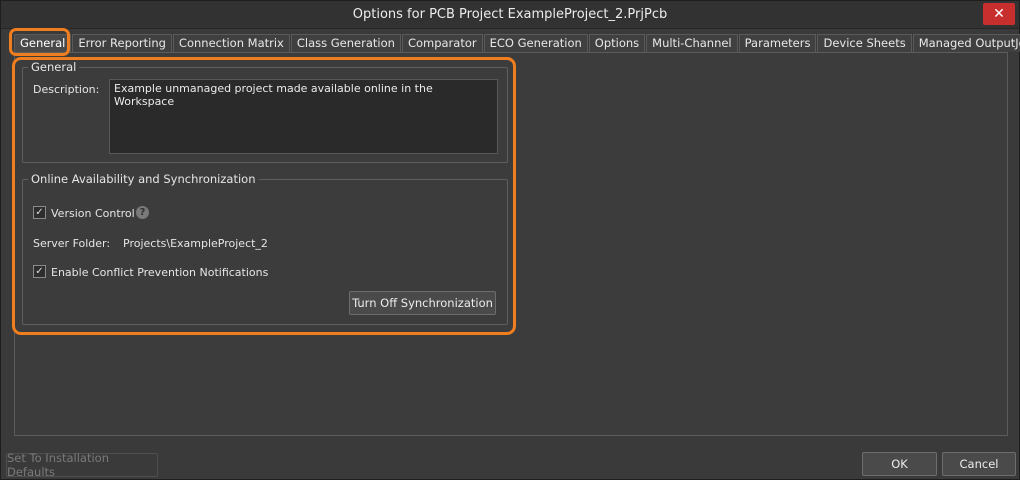  I want to click on tab-class-generation: Class Generation, so click(345, 43).